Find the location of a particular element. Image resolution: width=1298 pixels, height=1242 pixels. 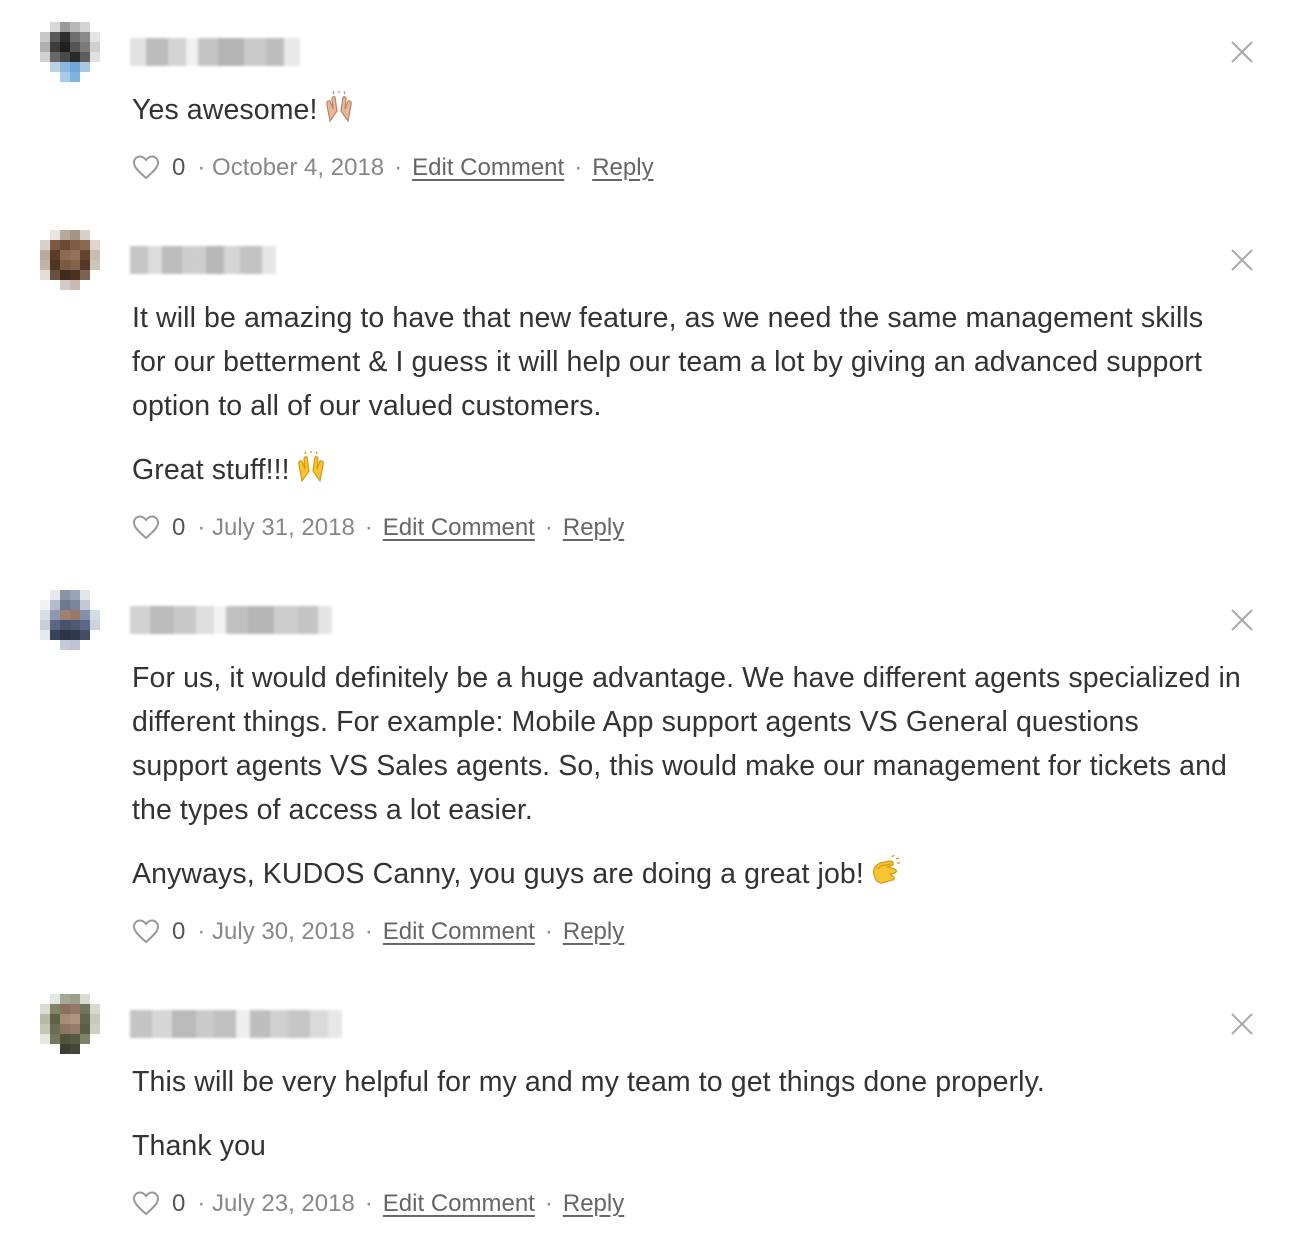

comment-paragraph: Yes awesome! is located at coordinates (687, 112).